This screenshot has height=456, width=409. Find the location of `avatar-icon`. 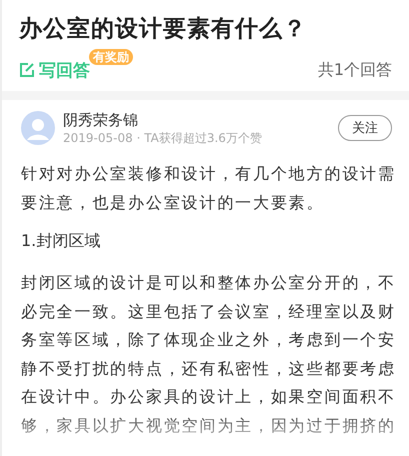

avatar-icon is located at coordinates (38, 128).